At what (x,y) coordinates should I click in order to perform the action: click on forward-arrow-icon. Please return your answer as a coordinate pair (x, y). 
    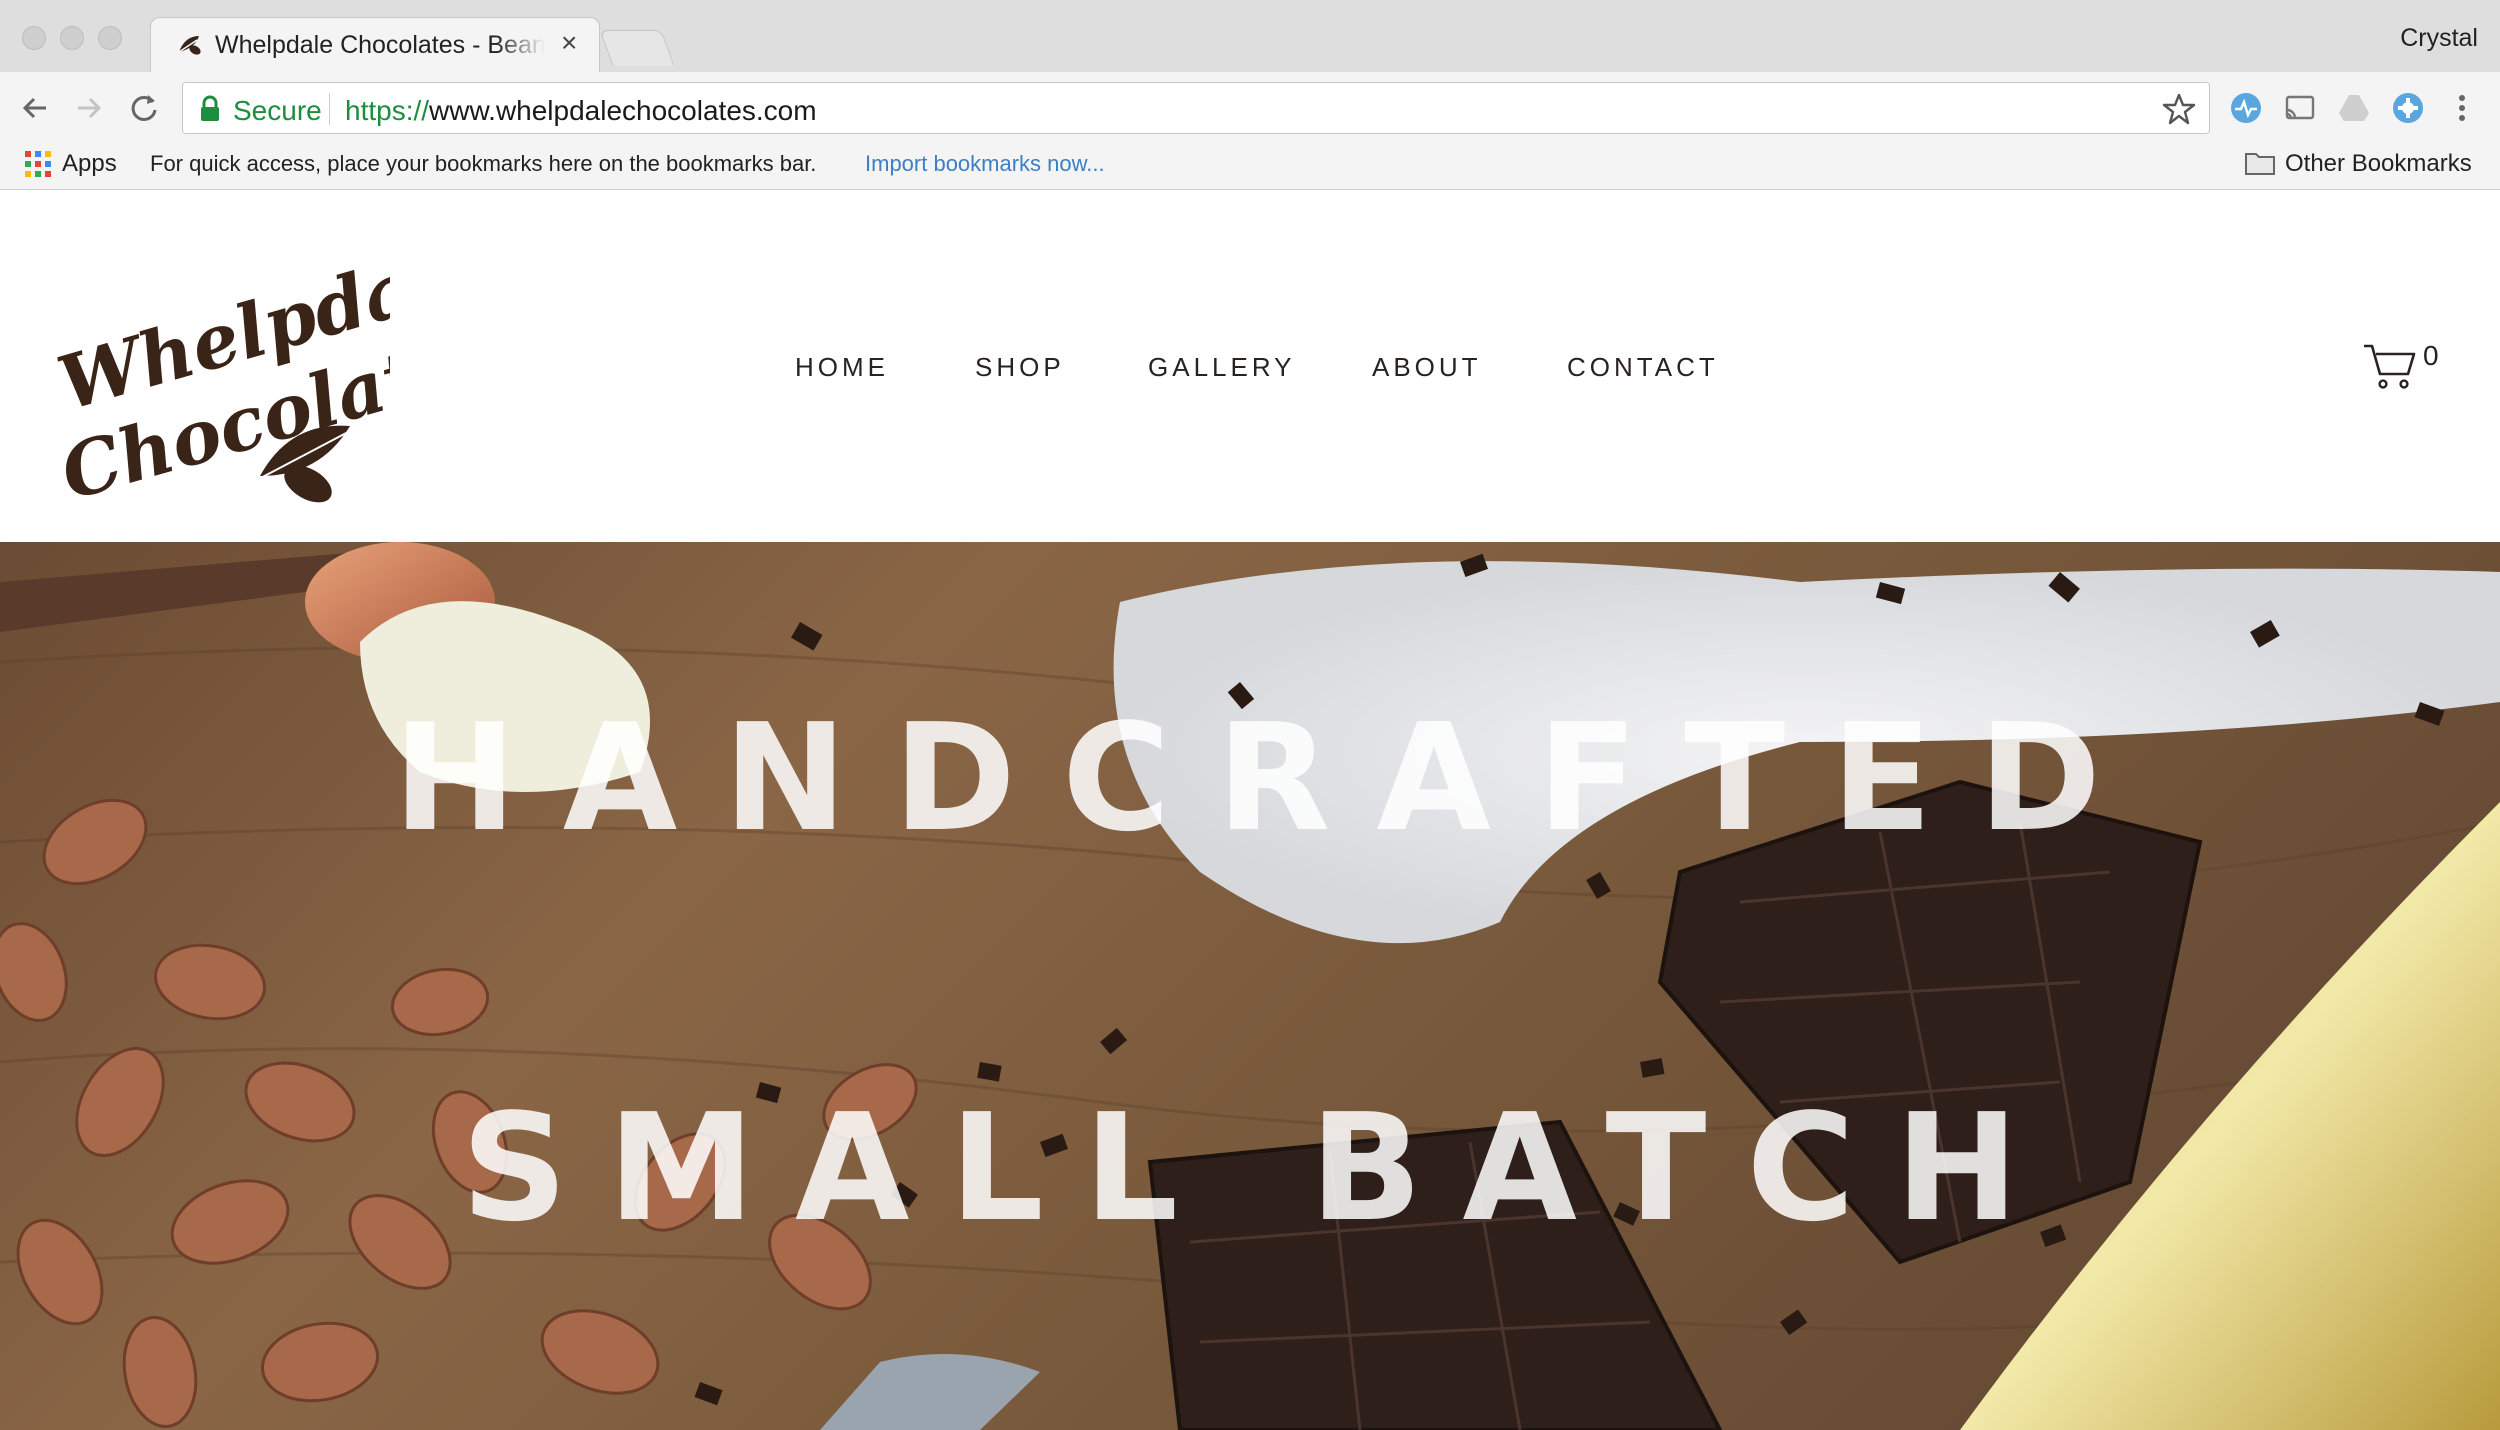
    Looking at the image, I should click on (88, 108).